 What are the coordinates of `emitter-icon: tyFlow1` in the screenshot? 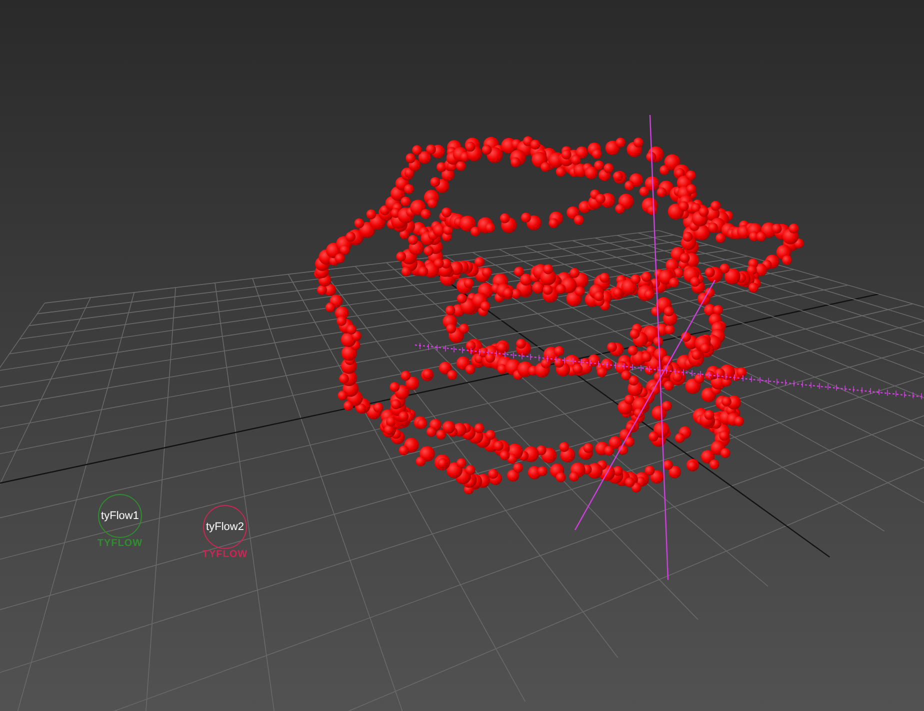 It's located at (120, 516).